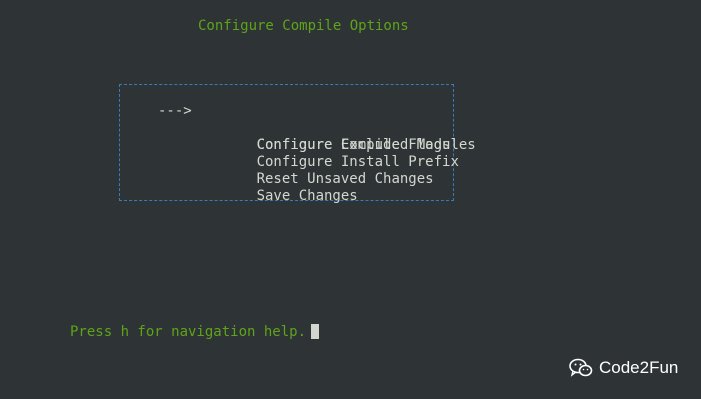 The width and height of the screenshot is (701, 399). I want to click on watermark: Code2Fun, so click(623, 368).